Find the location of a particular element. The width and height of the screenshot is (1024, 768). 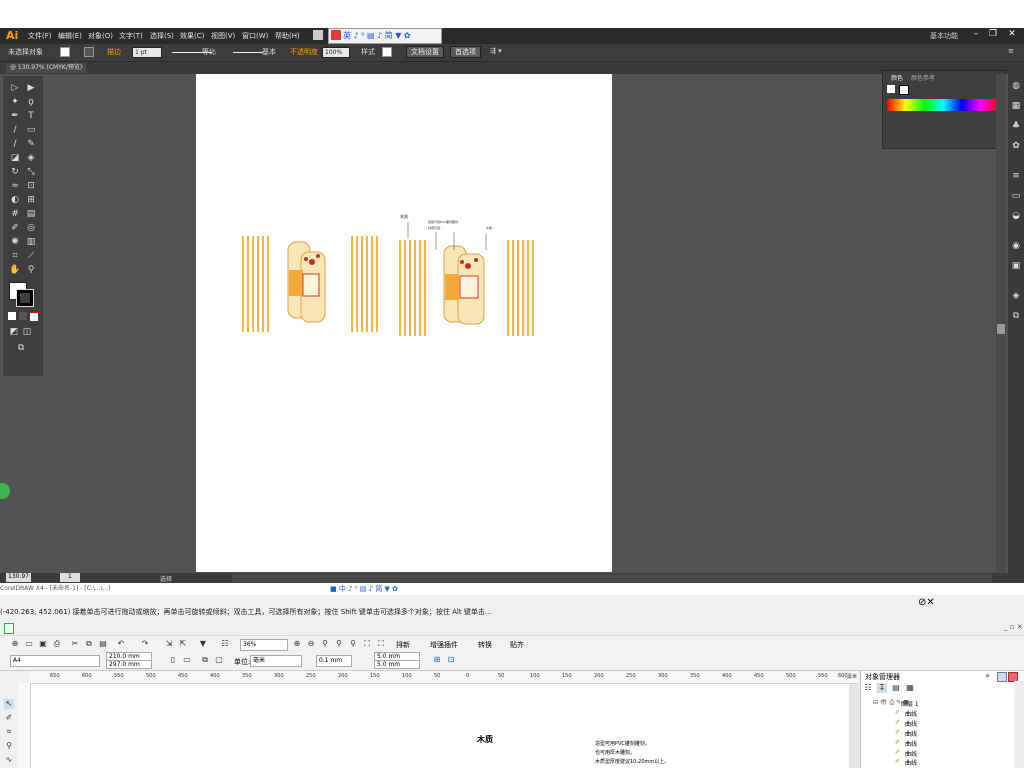

treat-as-filled-icon: ⊞ is located at coordinates (437, 660).